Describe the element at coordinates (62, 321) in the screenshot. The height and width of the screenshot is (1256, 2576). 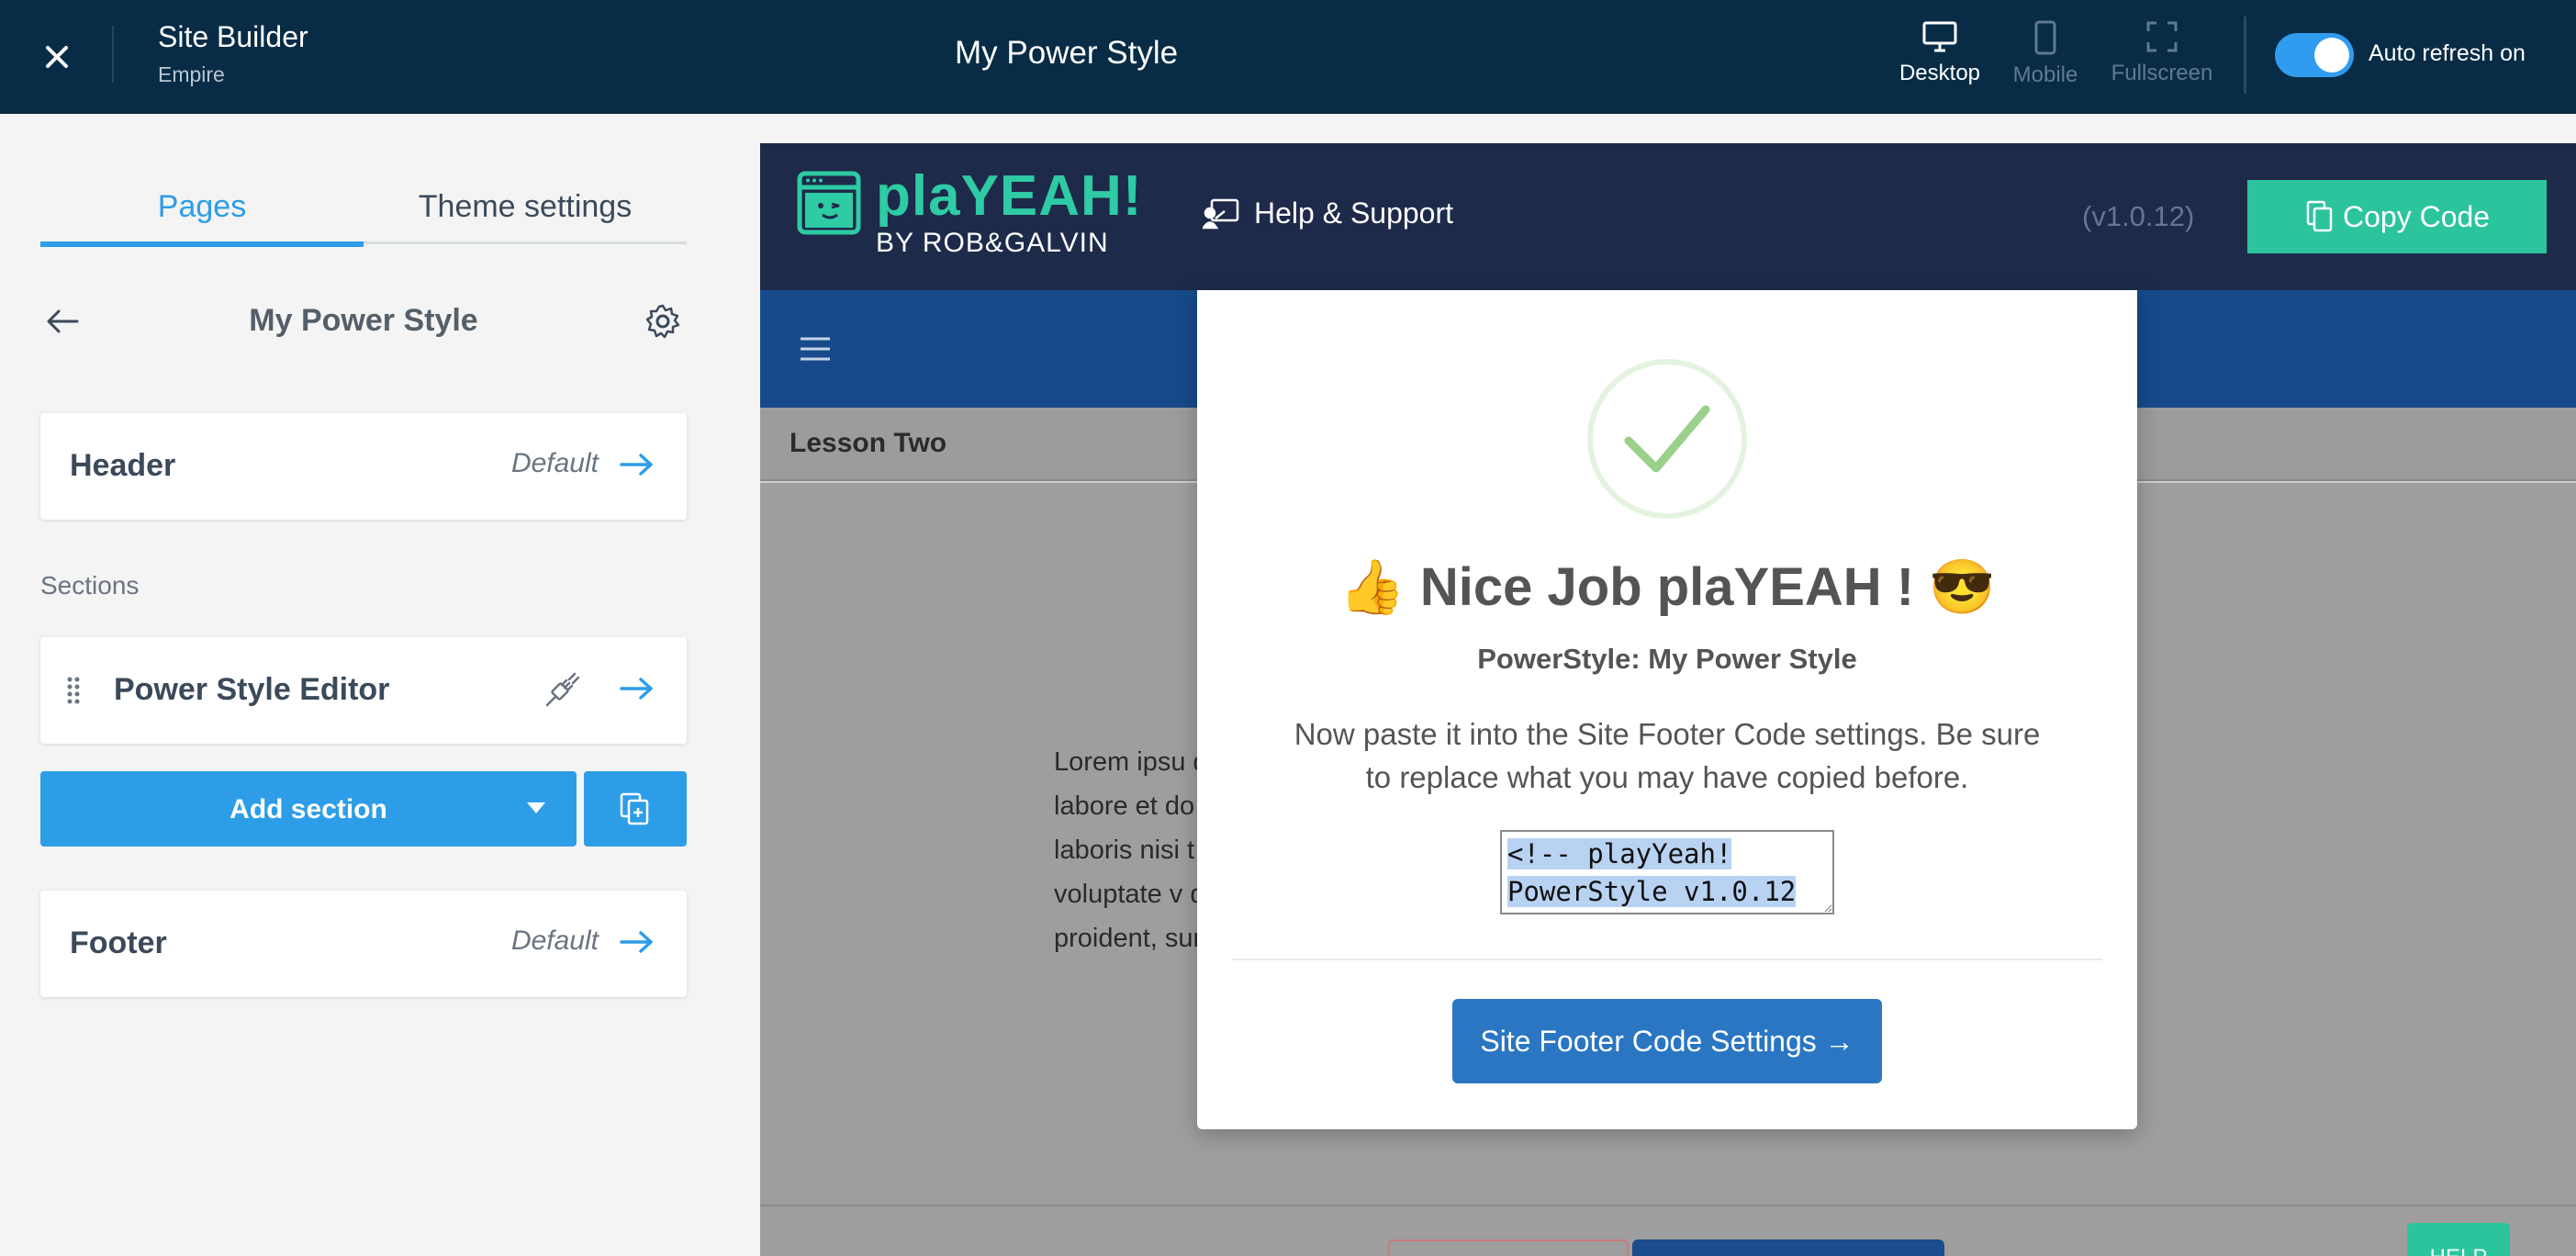
I see `arrow-left-icon` at that location.